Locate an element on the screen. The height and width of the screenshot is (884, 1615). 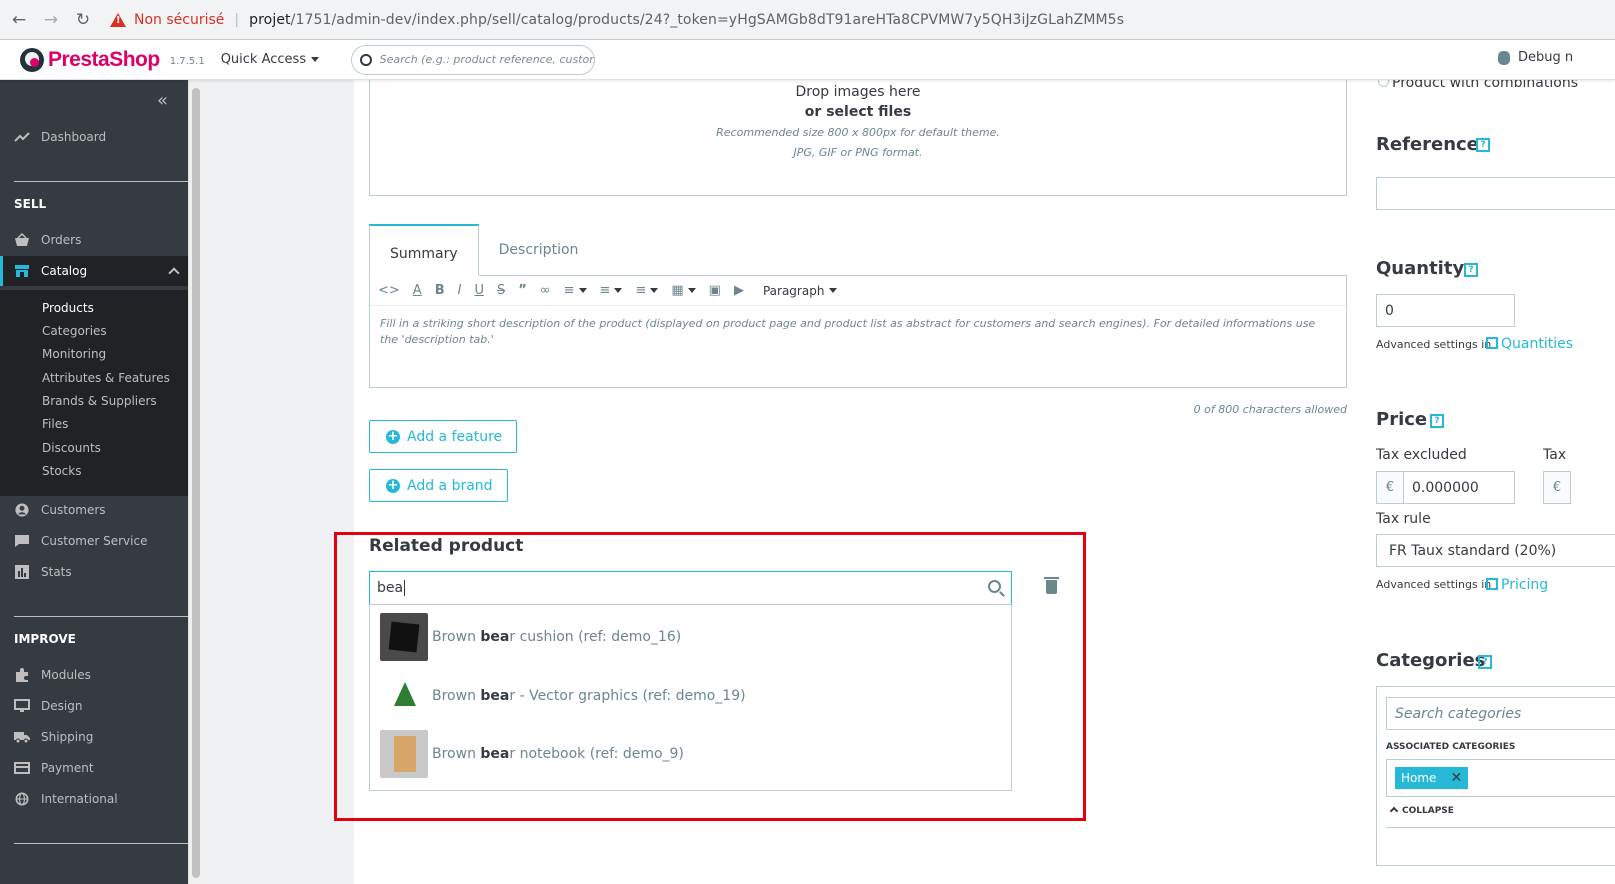
collapse-sidebar-icon: « is located at coordinates (162, 100).